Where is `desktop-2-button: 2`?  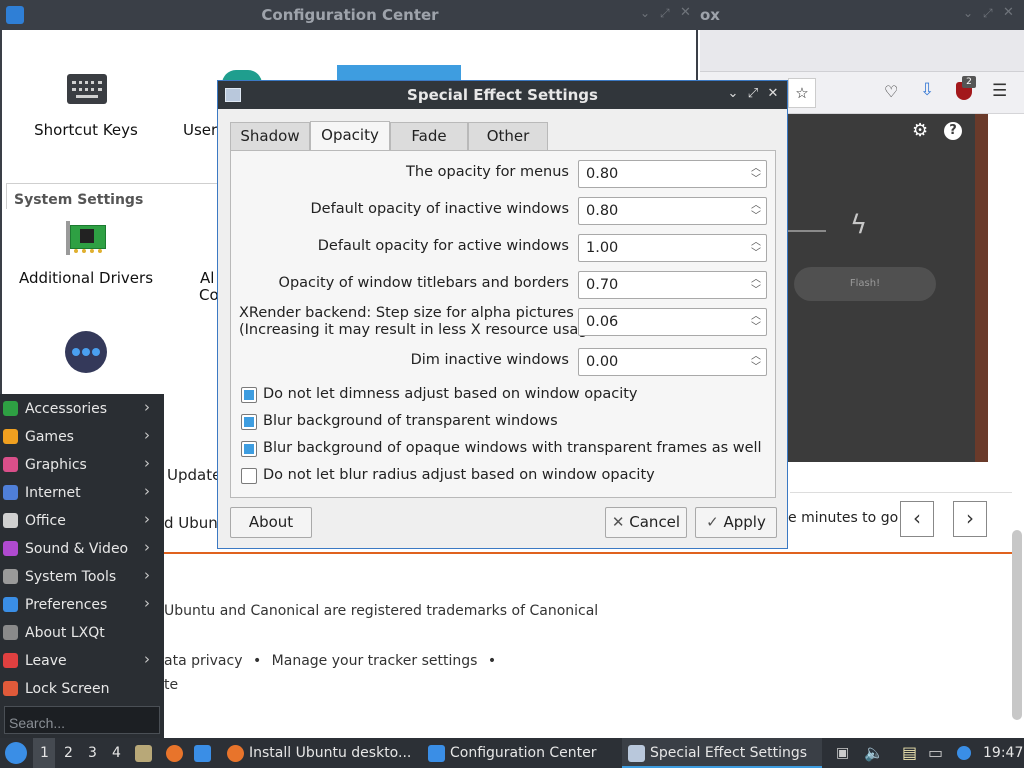 desktop-2-button: 2 is located at coordinates (68, 753).